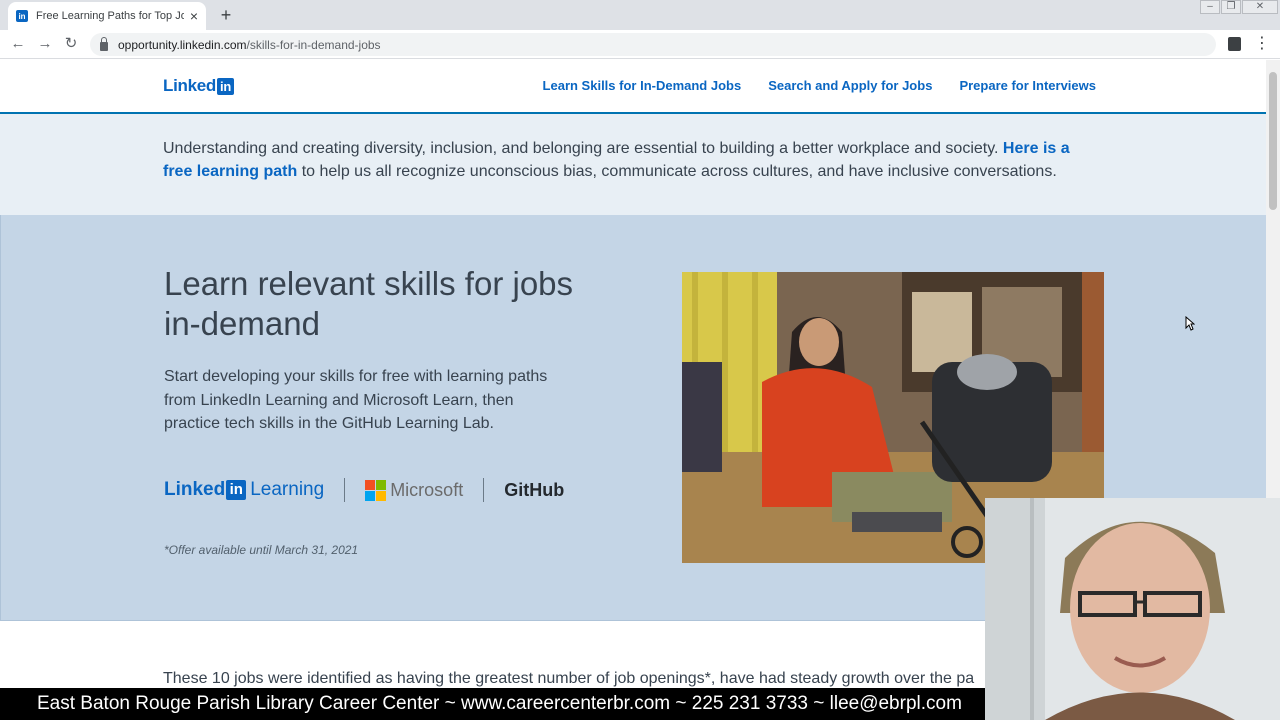  I want to click on forward-arrow-icon: →, so click(45, 44).